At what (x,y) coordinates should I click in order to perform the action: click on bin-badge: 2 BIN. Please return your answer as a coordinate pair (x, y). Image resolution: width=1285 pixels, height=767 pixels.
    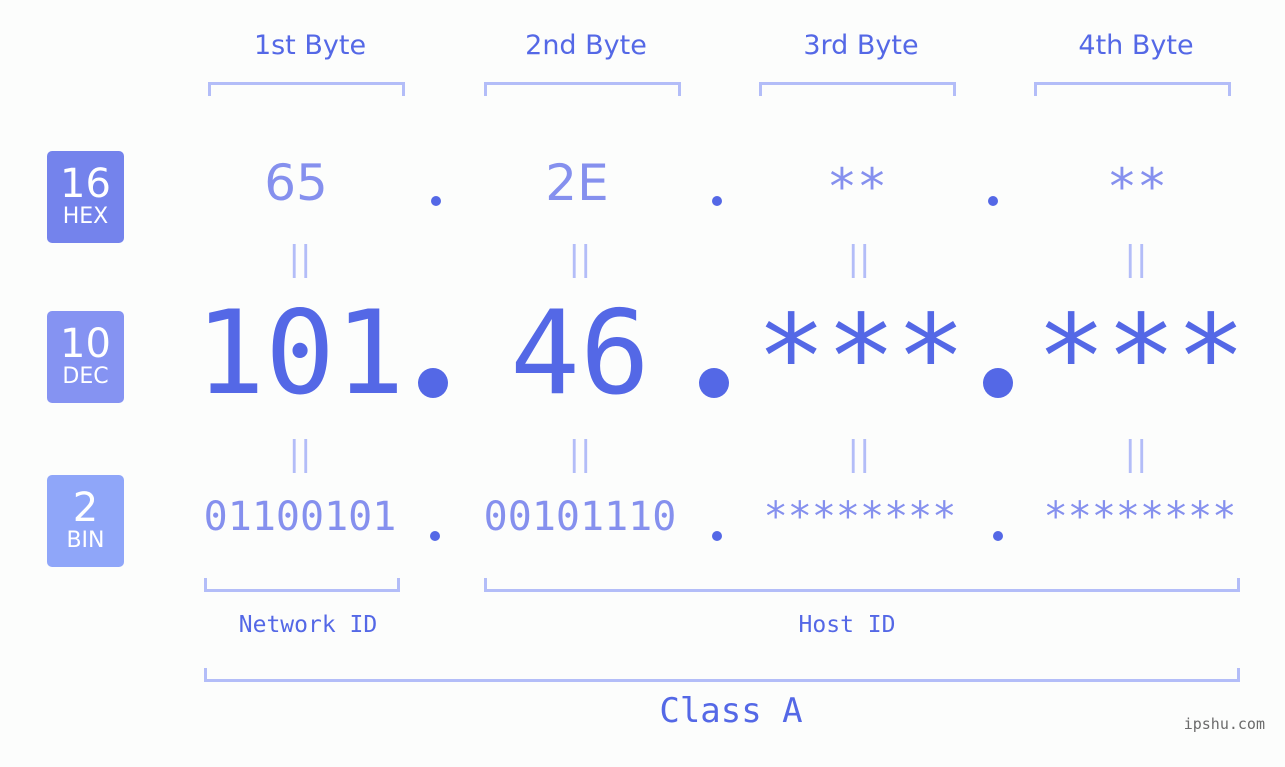
    Looking at the image, I should click on (85, 521).